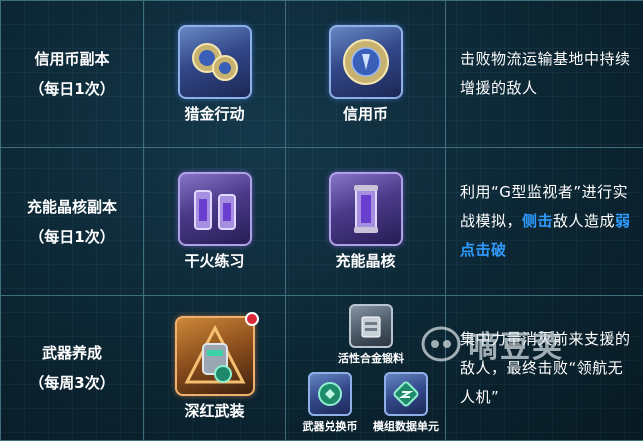 Image resolution: width=643 pixels, height=441 pixels. I want to click on reward-group: 活性合金锻料 武器兑换币, so click(365, 368).